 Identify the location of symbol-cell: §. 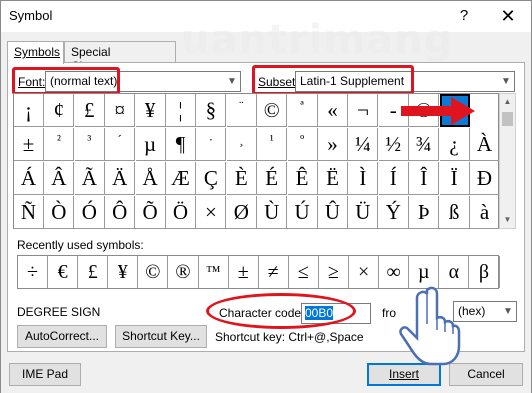
(211, 110).